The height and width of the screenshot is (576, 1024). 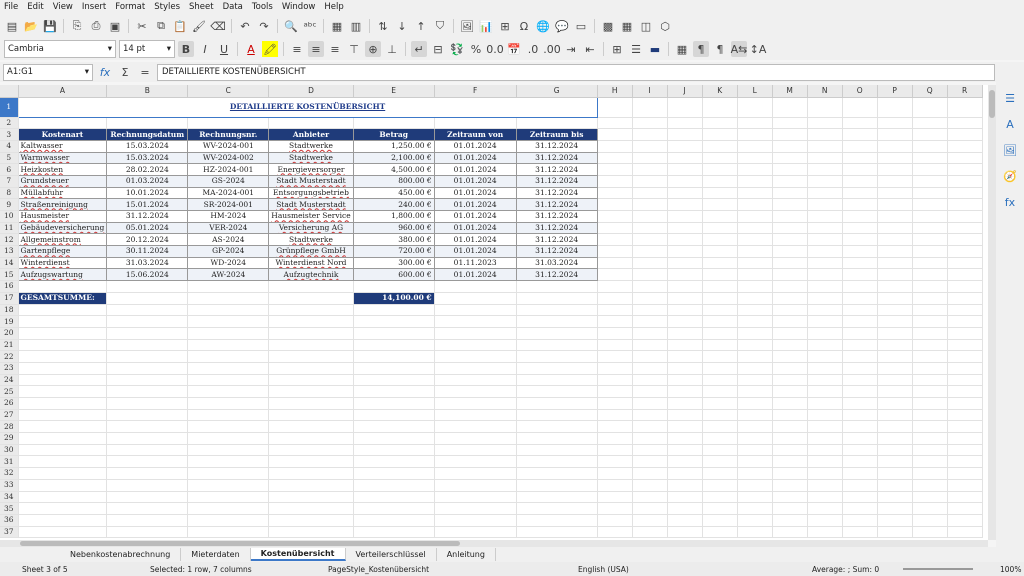 I want to click on cell: Allgemeinstrom, so click(x=62, y=240).